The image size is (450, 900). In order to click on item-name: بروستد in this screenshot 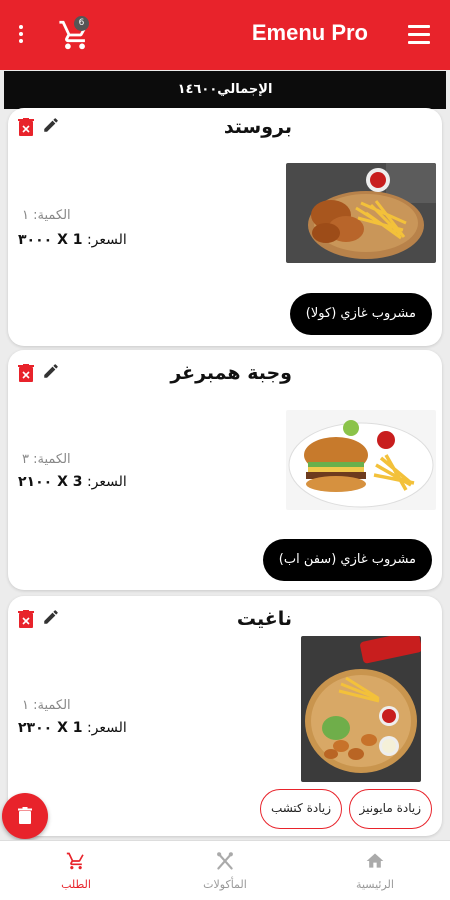, I will do `click(257, 127)`.